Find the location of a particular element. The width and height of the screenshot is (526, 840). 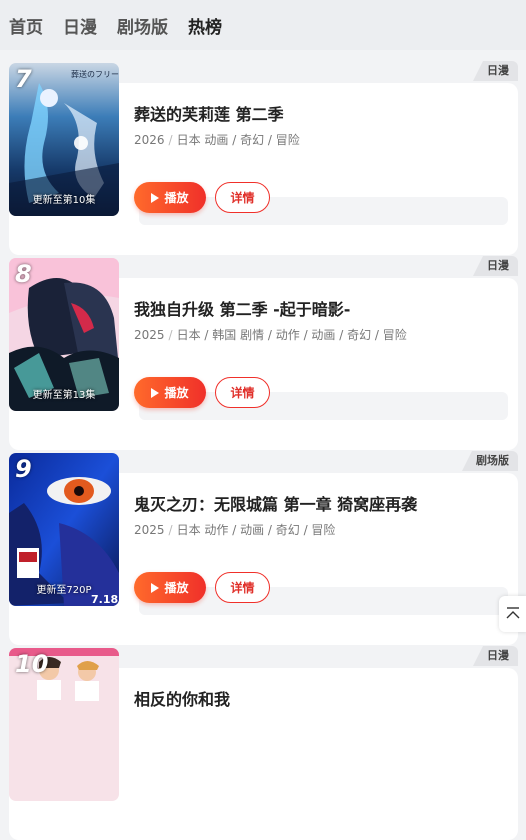

anime-meta: 2026/日本 动画 / 奇幻 / 冒险 is located at coordinates (217, 140).